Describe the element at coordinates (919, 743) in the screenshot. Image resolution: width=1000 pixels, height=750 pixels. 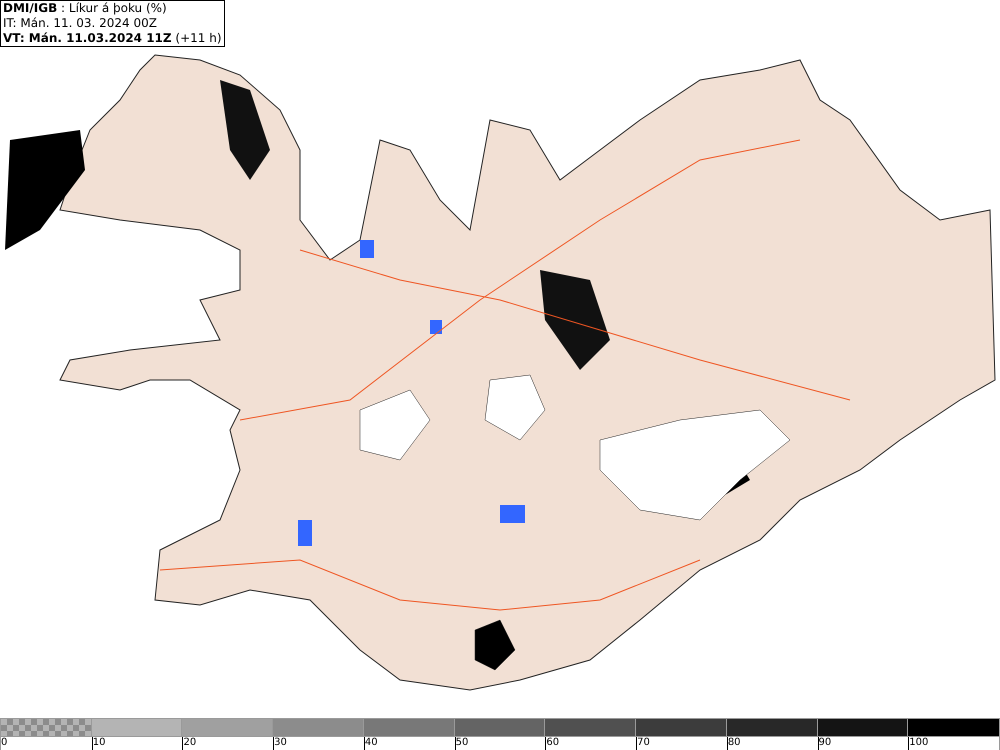
I see `legend-label: 100` at that location.